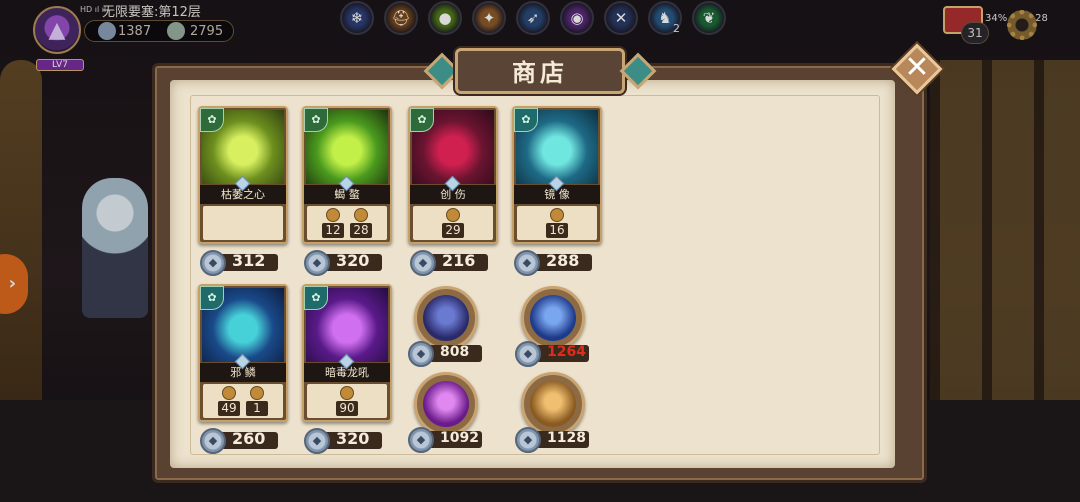 This screenshot has width=1080, height=502. Describe the element at coordinates (459, 438) in the screenshot. I see `price-value: 1092` at that location.